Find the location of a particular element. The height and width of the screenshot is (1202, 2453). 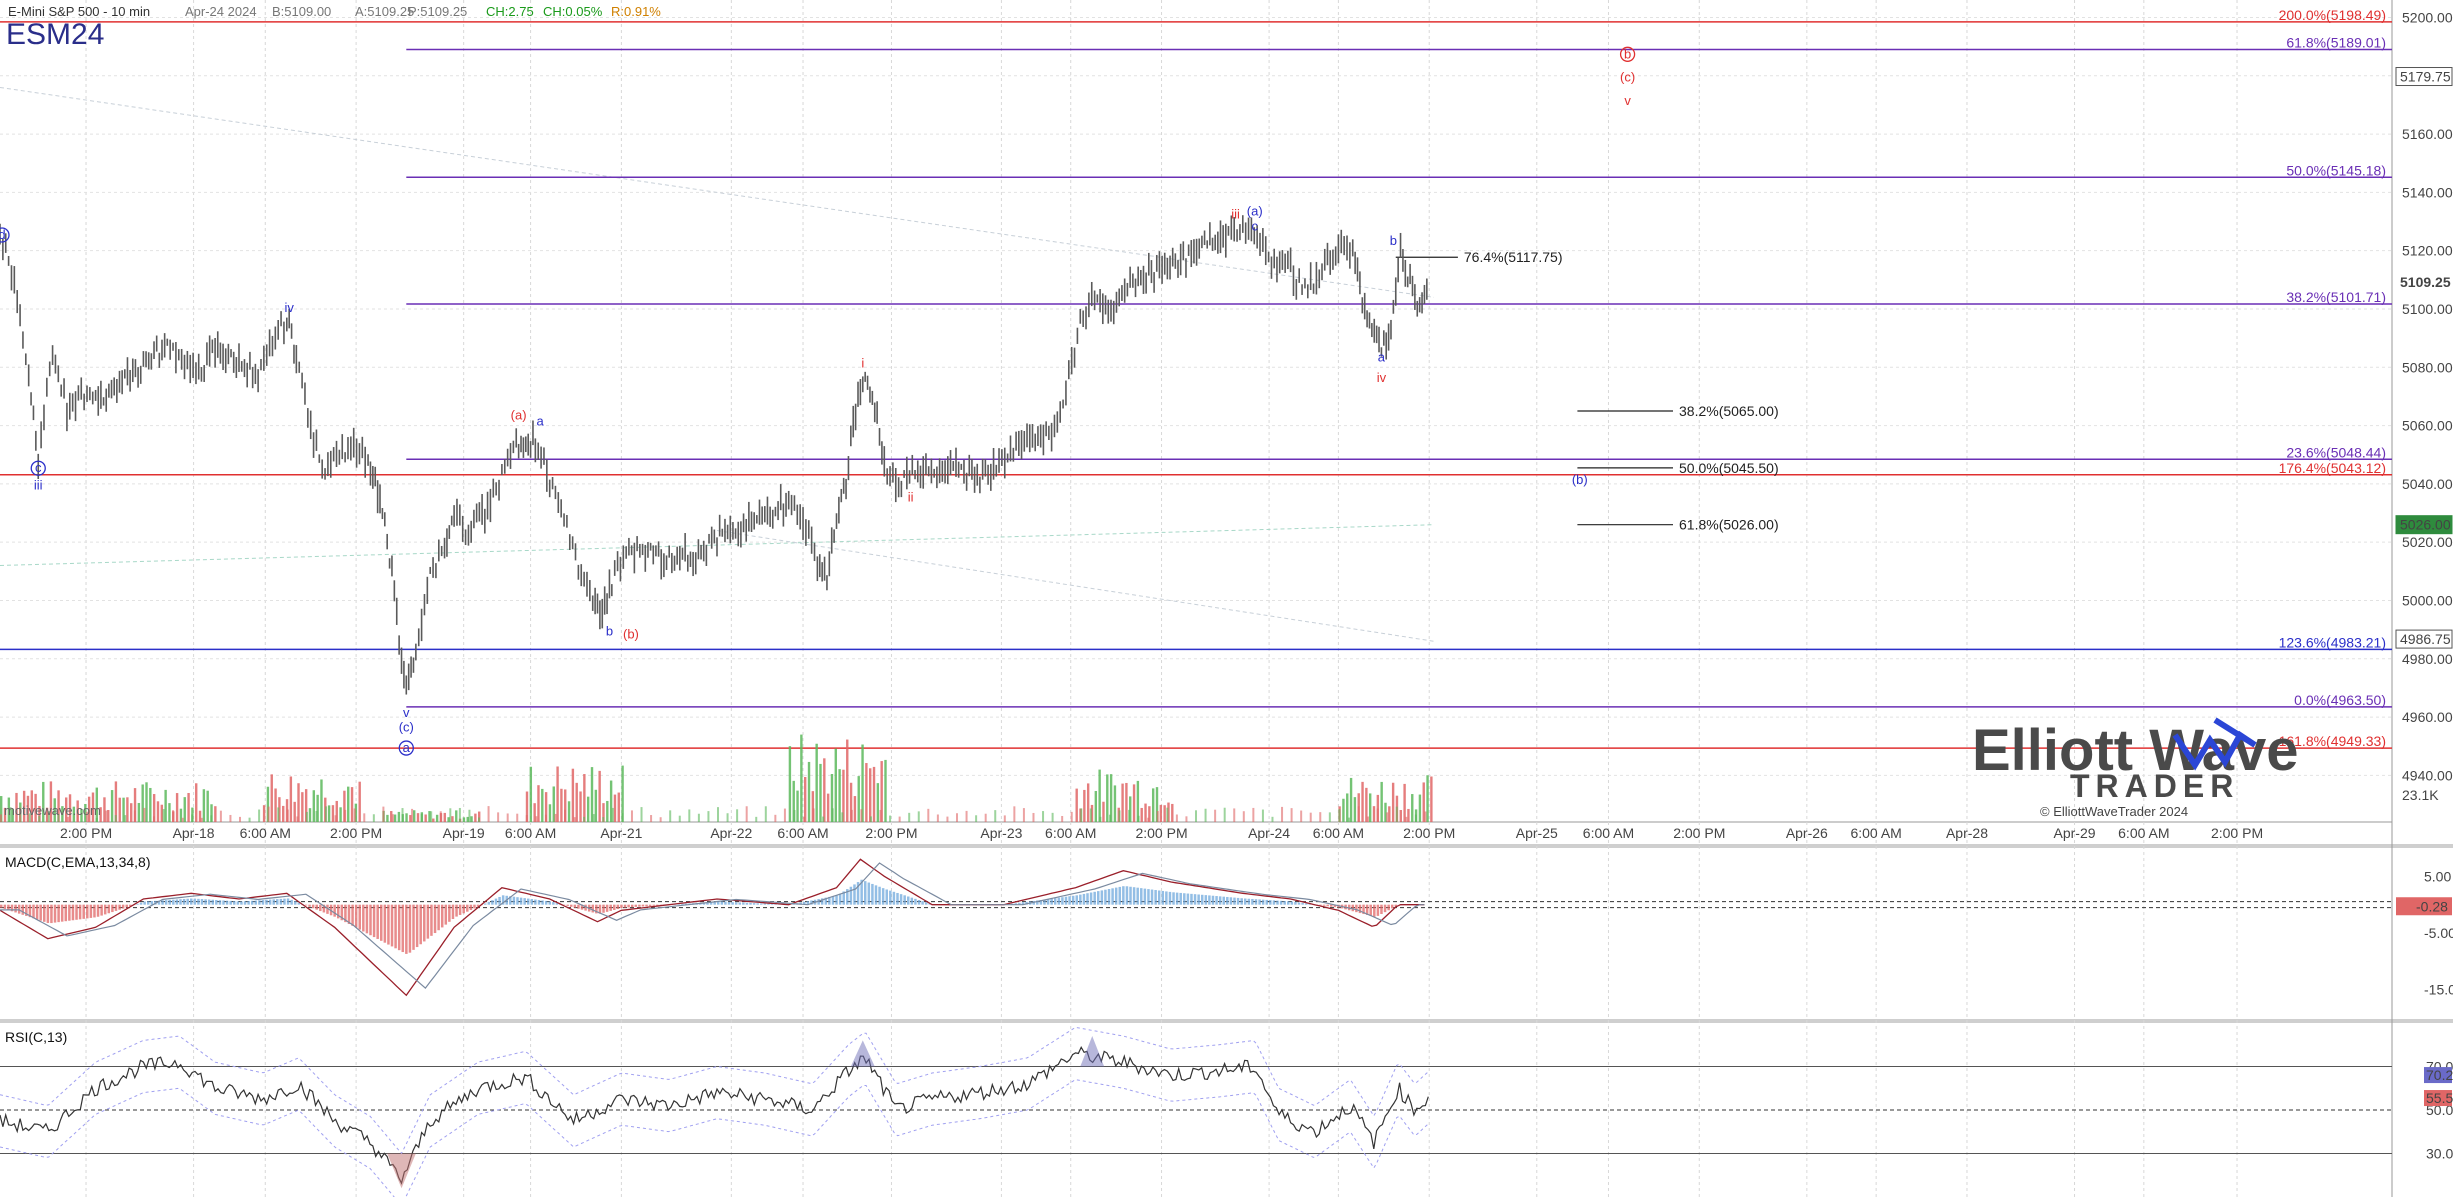

price-marker-label: 5179.75 is located at coordinates (2425, 77).